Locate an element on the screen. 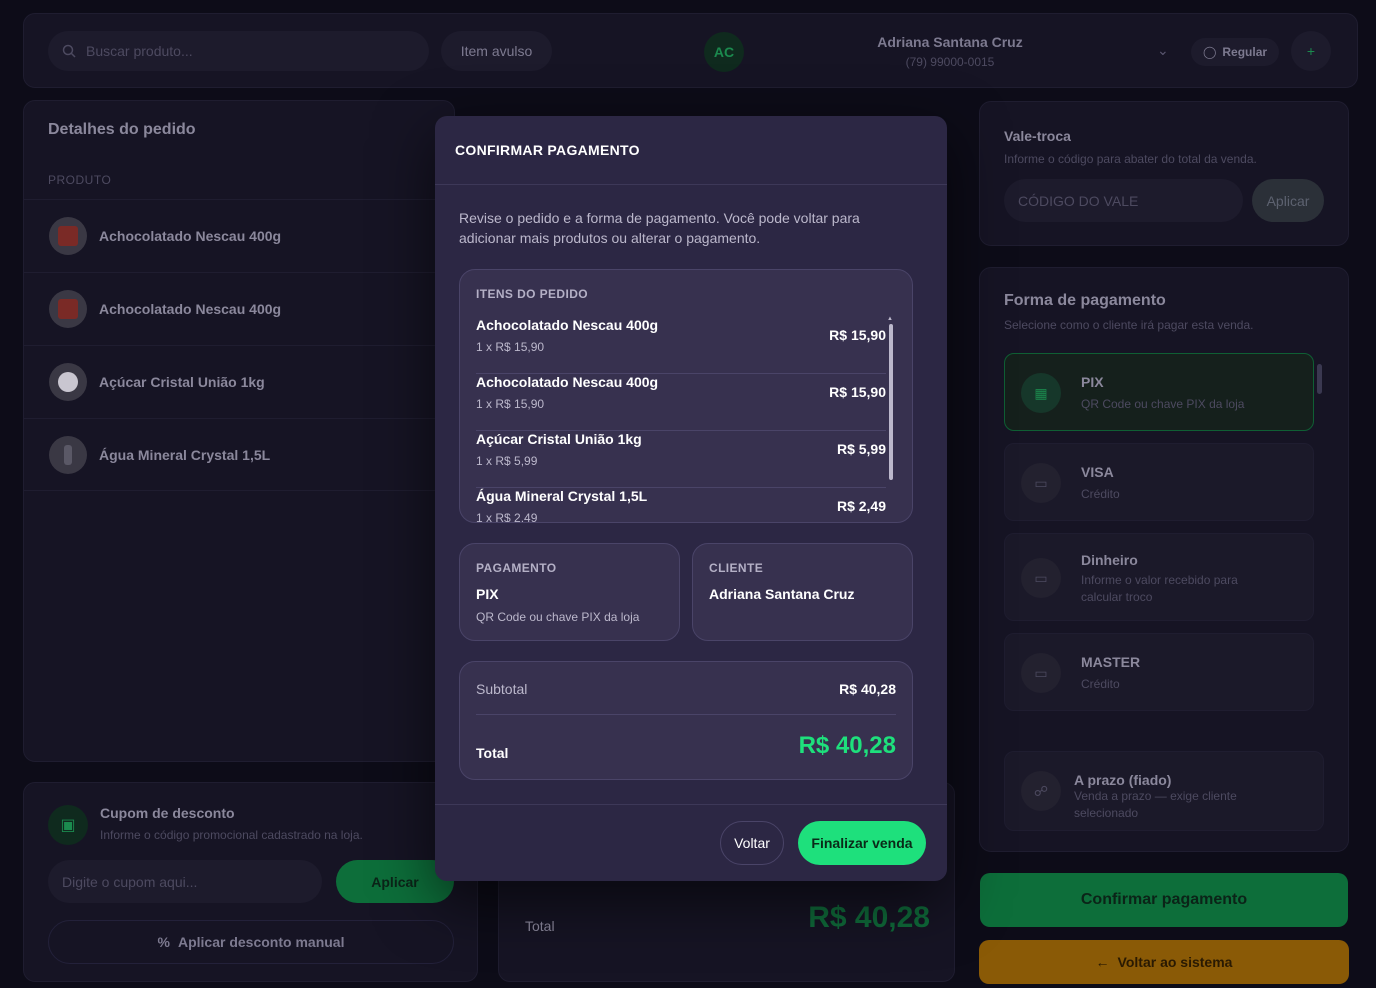 The height and width of the screenshot is (988, 1376). payment-option-master: ▭ MASTER Crédito is located at coordinates (1159, 672).